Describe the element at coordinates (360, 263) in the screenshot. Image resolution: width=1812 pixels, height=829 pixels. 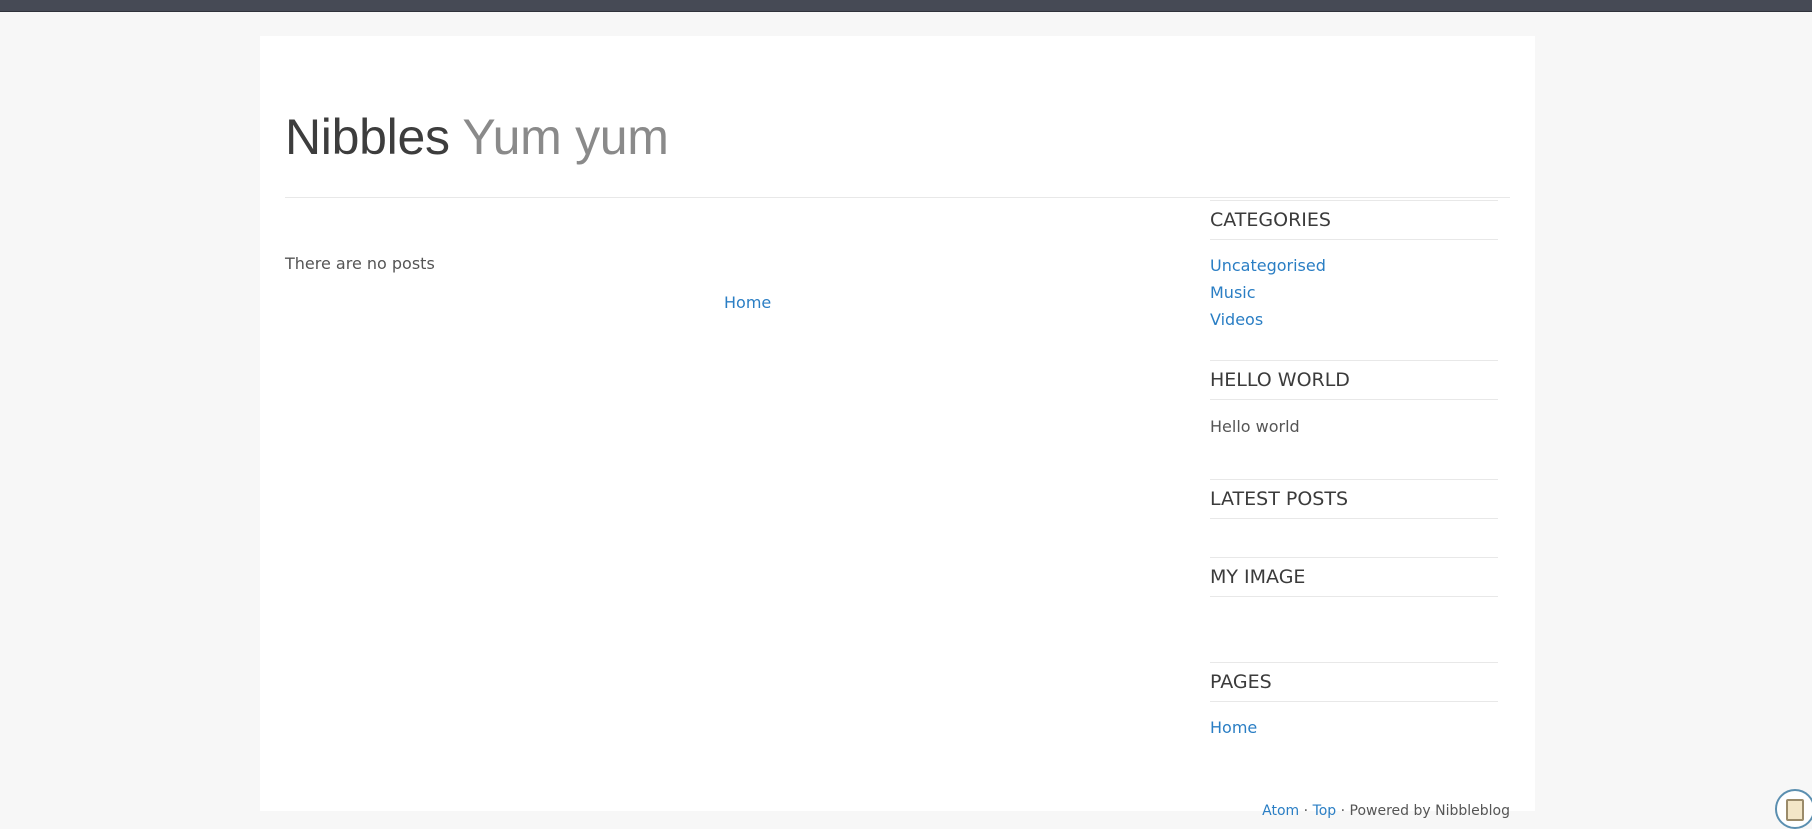
I see `no-posts-message: There are no posts` at that location.